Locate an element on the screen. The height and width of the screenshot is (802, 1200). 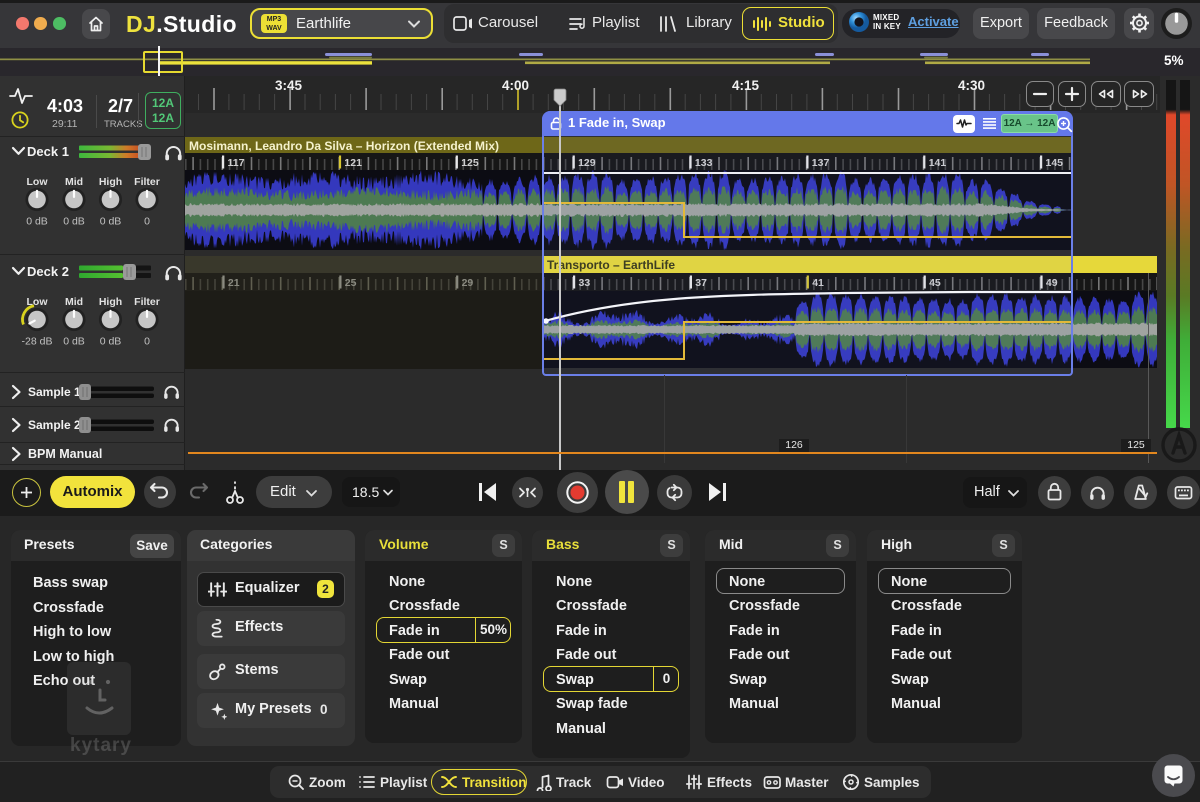
svg-text: 117 is located at coordinates (236, 163).